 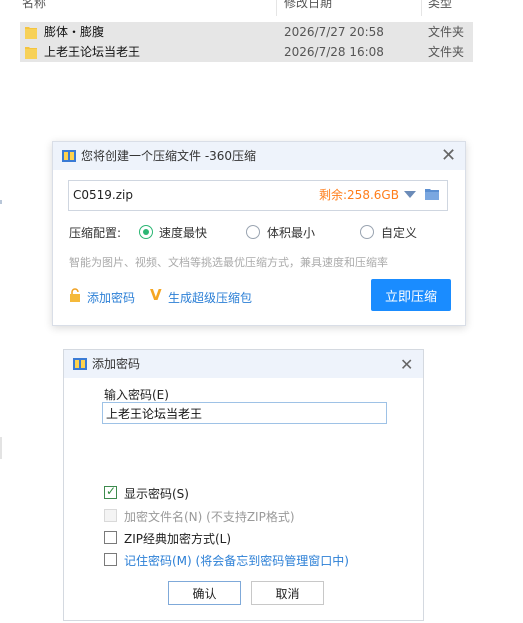 I want to click on radio-fastest-label: 速度最快, so click(x=183, y=232).